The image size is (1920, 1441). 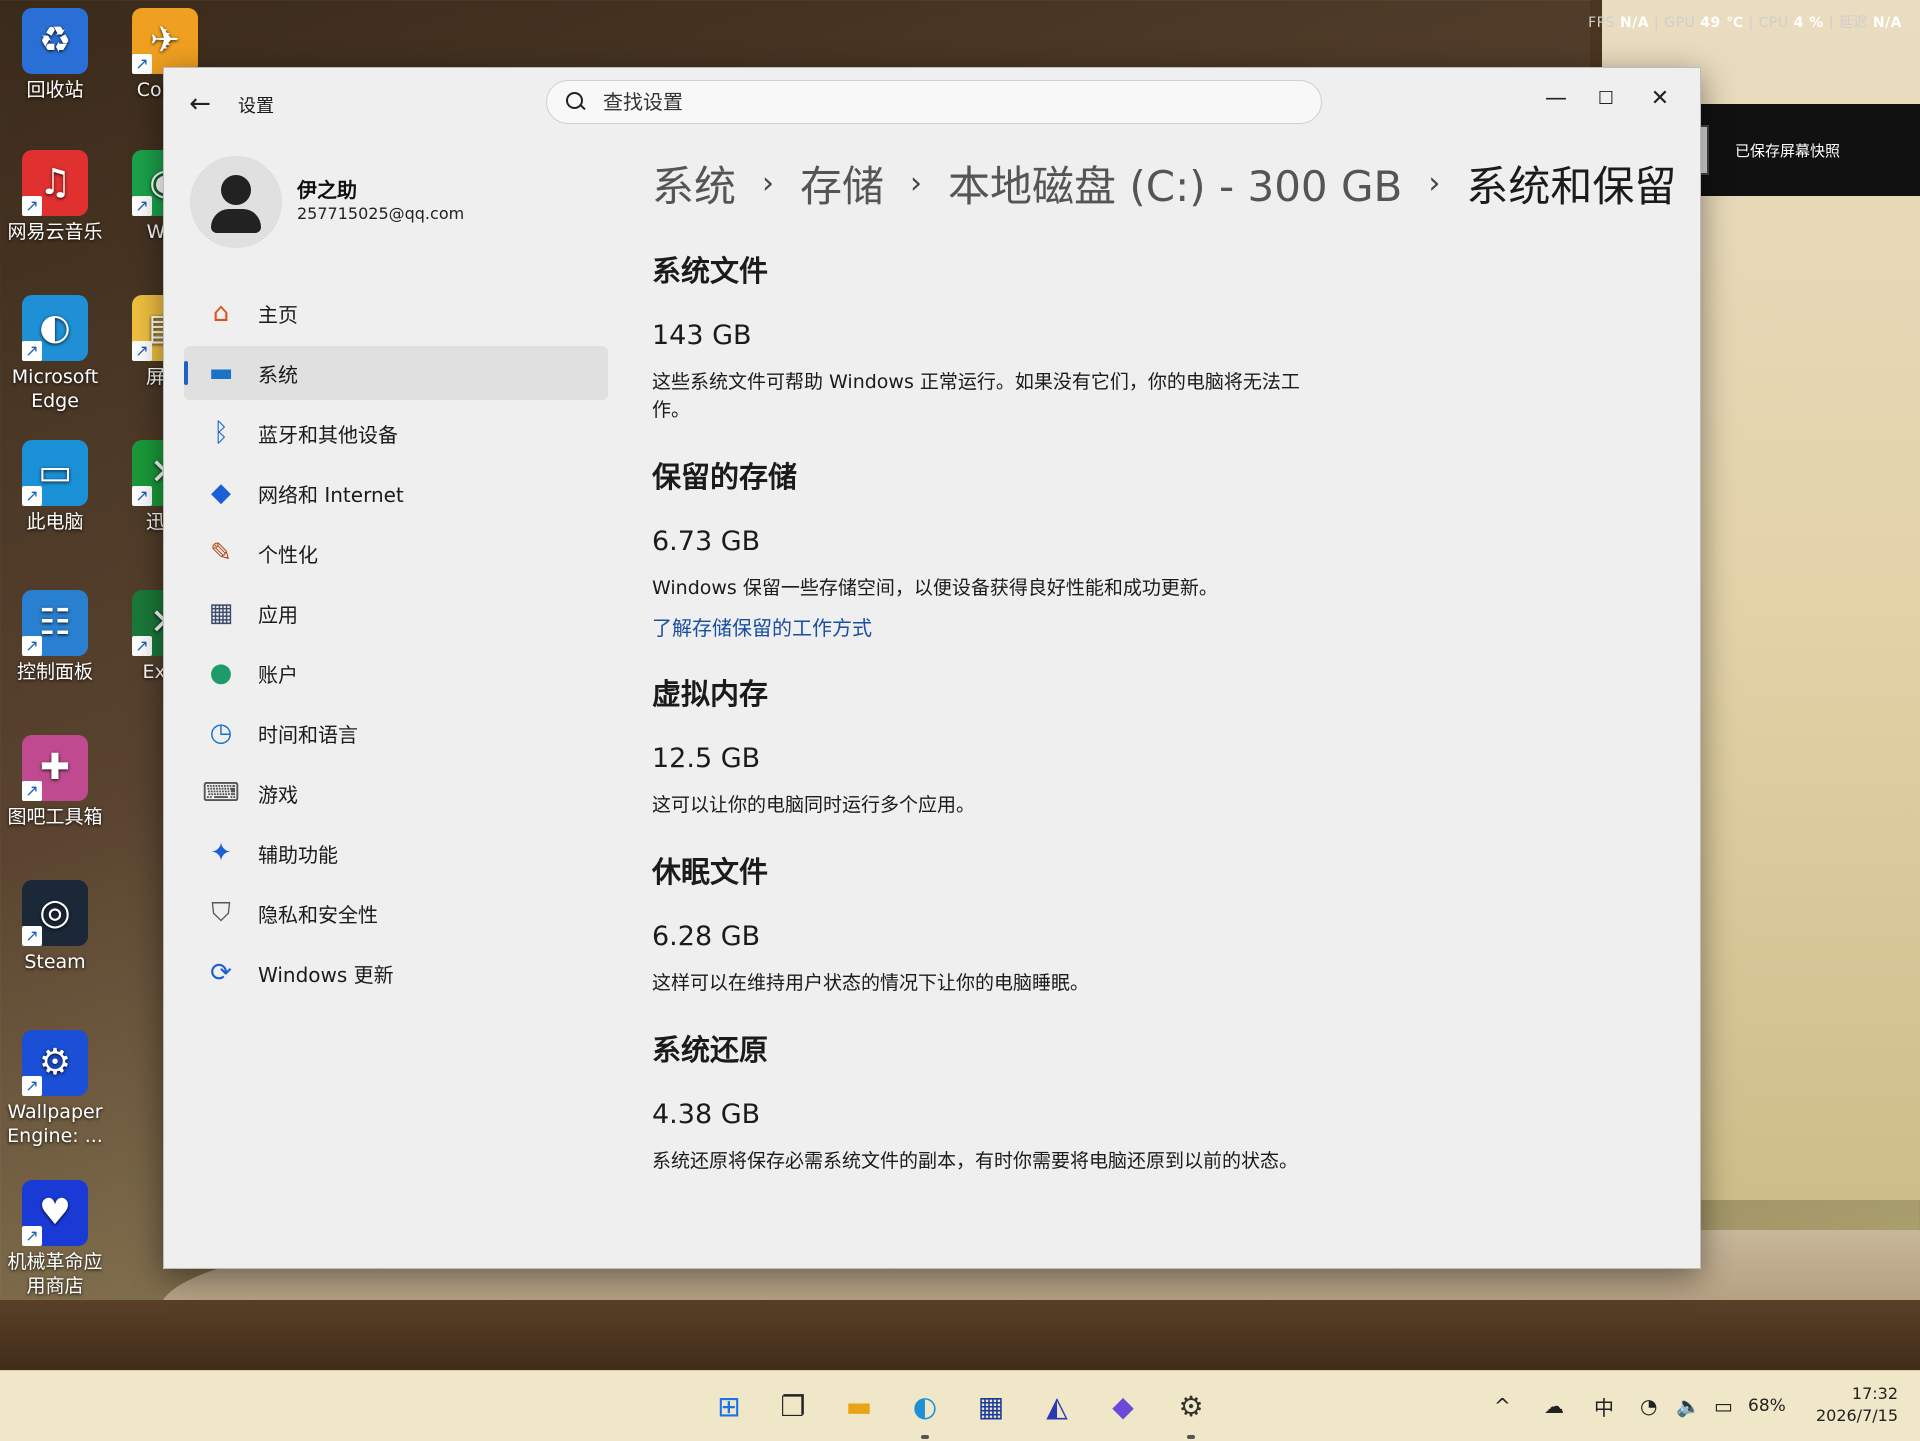 I want to click on recycle-bin-icon: ♻, so click(x=55, y=41).